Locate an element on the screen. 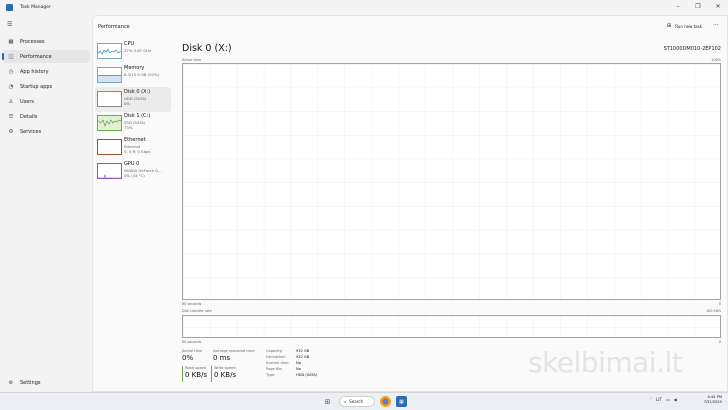 The width and height of the screenshot is (728, 410). run-task-icon: ⊞ is located at coordinates (669, 26).